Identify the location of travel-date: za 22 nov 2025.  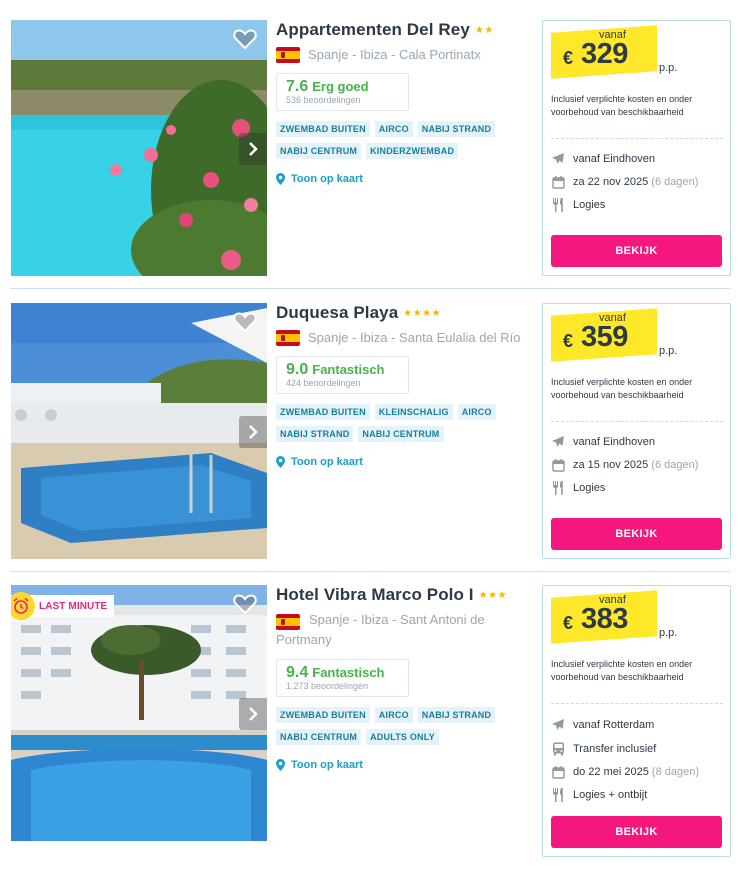
(611, 182).